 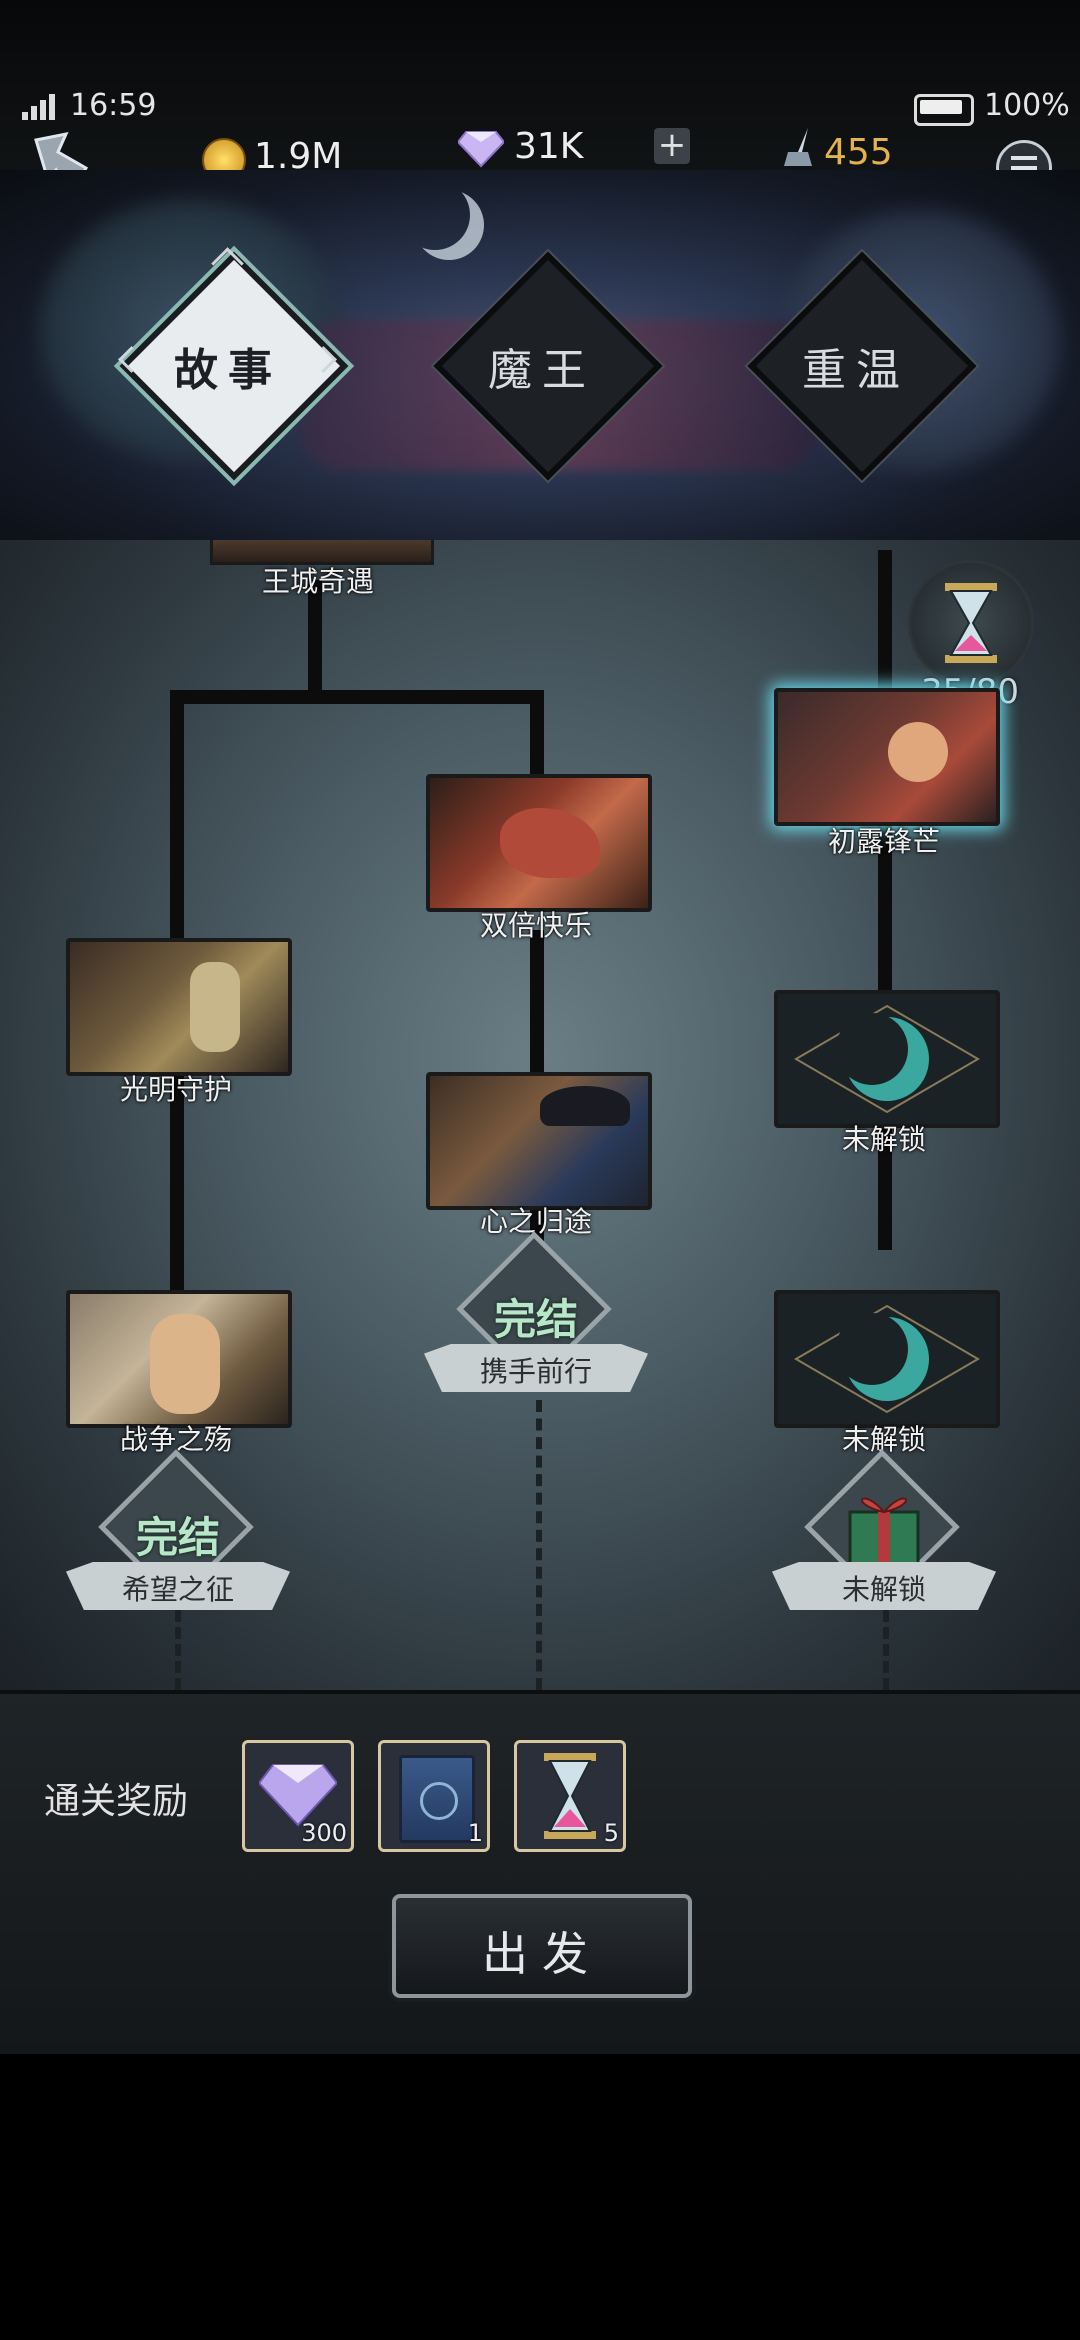 I want to click on signal-icon, so click(x=42, y=105).